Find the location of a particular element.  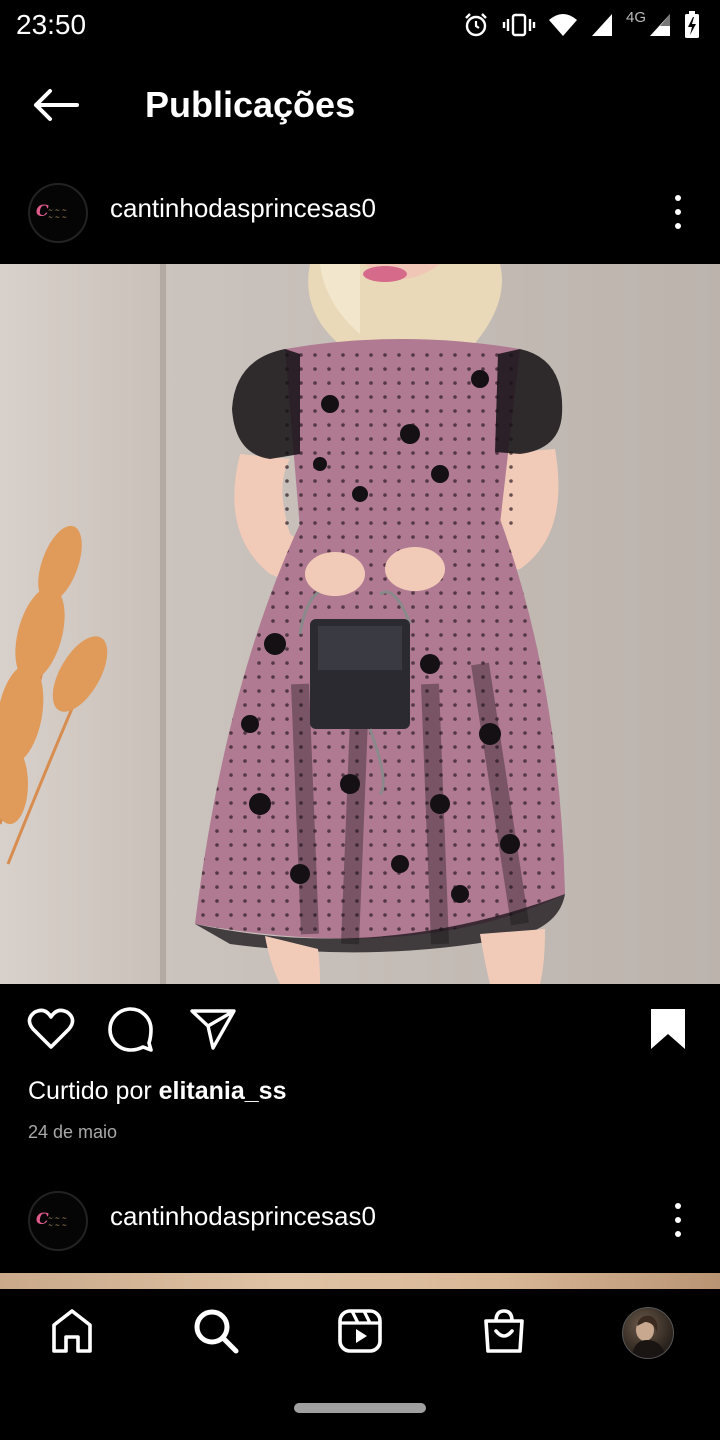

send-icon is located at coordinates (213, 1031).